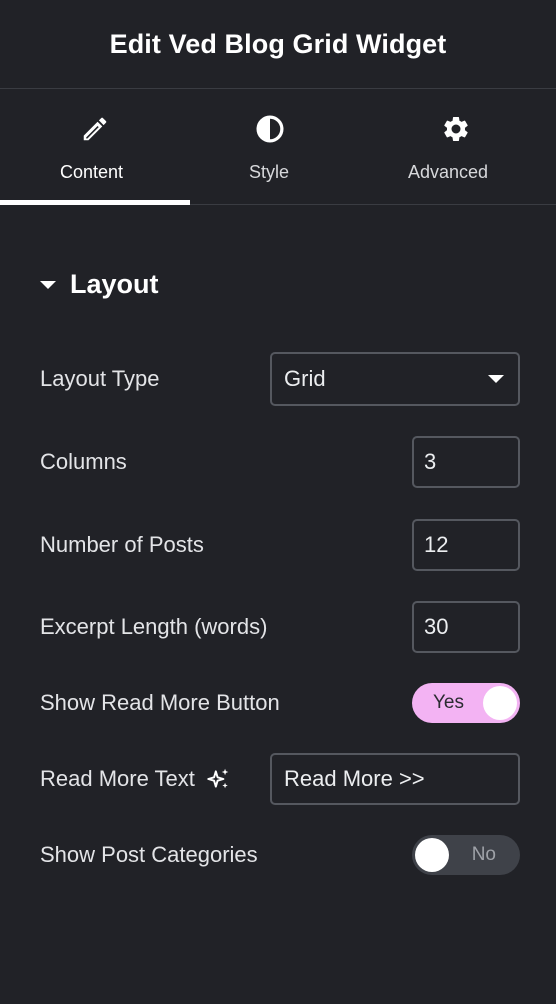 The width and height of the screenshot is (556, 1004). What do you see at coordinates (269, 172) in the screenshot?
I see `tab-style-label: Style` at bounding box center [269, 172].